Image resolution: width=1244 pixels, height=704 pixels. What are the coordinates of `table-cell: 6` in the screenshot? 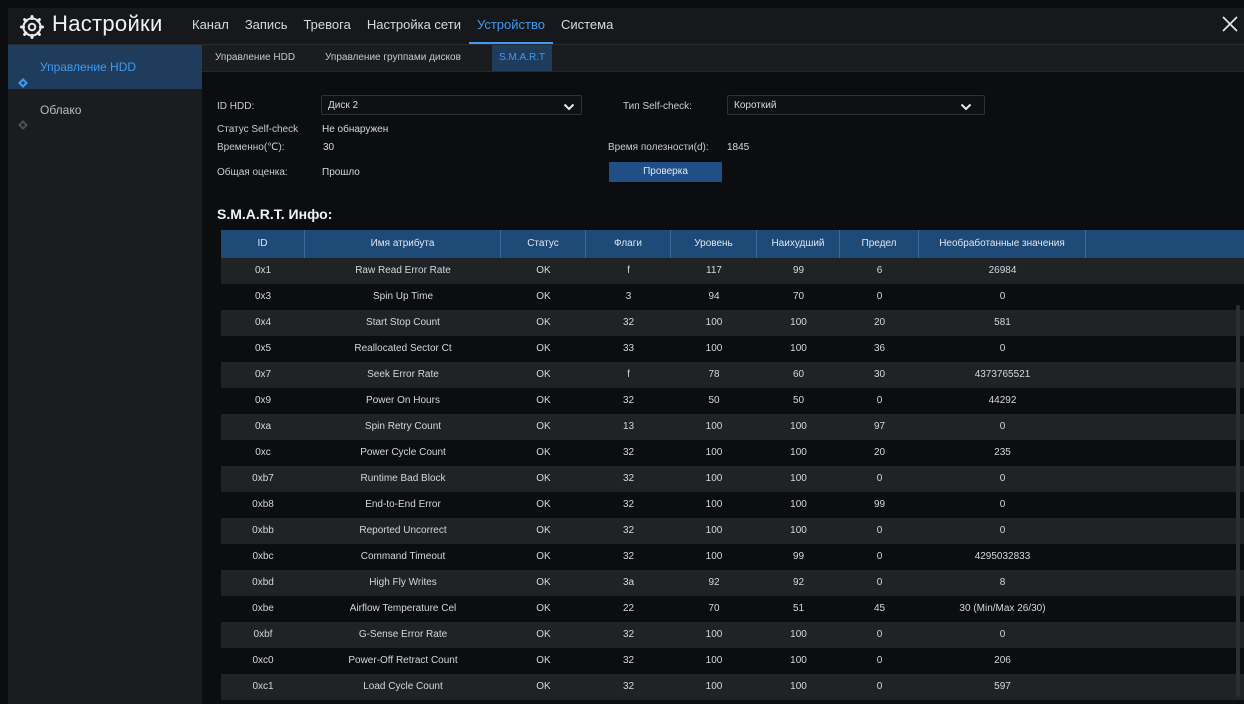 It's located at (879, 270).